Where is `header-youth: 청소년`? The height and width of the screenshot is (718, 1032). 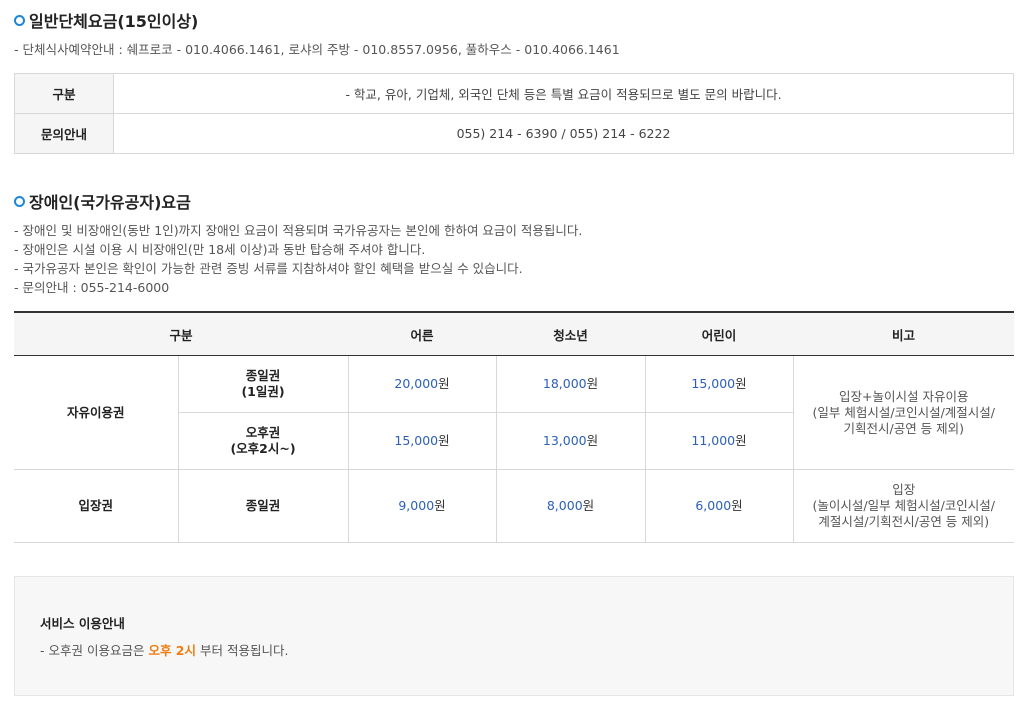
header-youth: 청소년 is located at coordinates (571, 333).